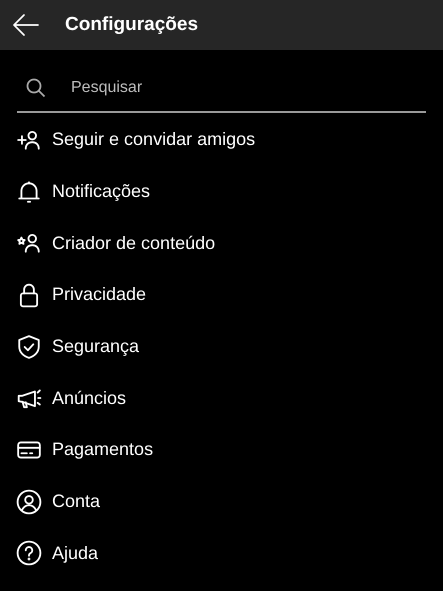 This screenshot has height=591, width=443. I want to click on settings-item: Notificações, so click(229, 192).